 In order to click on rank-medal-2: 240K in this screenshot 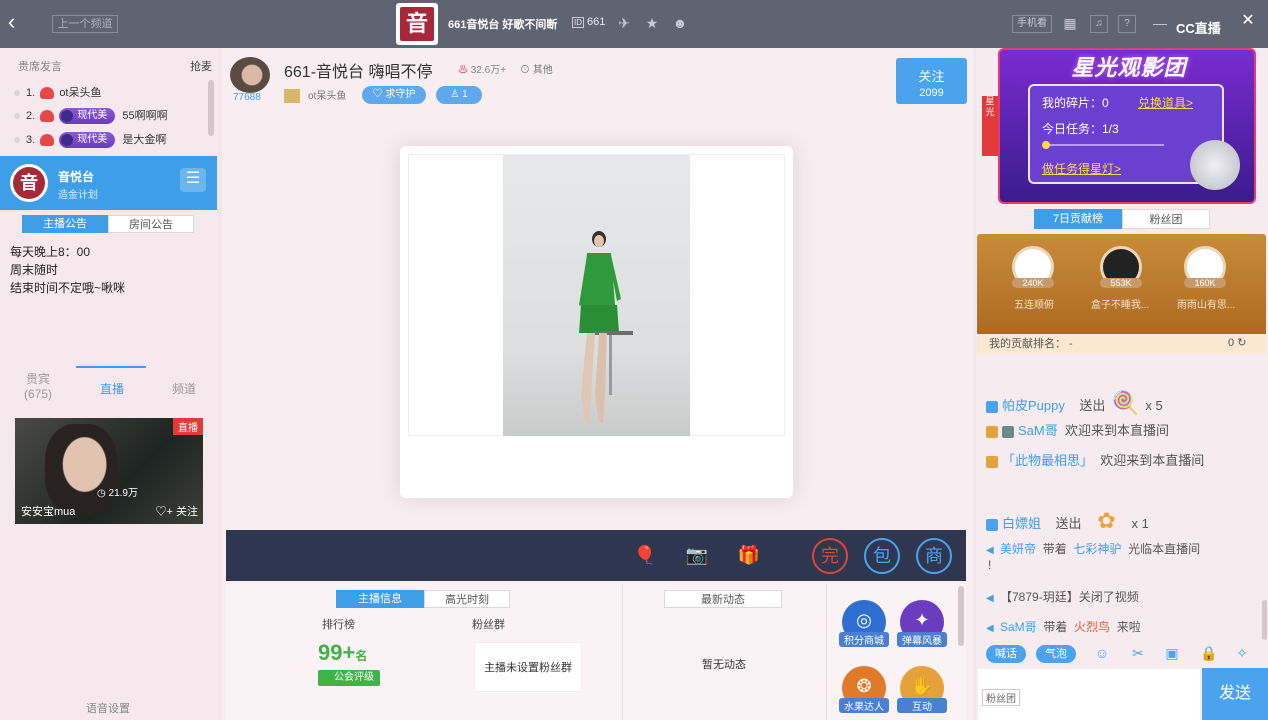, I will do `click(1033, 267)`.